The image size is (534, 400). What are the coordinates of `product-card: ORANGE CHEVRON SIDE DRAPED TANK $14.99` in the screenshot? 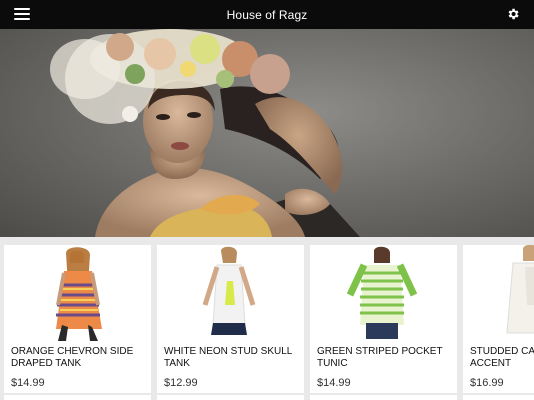 It's located at (77, 319).